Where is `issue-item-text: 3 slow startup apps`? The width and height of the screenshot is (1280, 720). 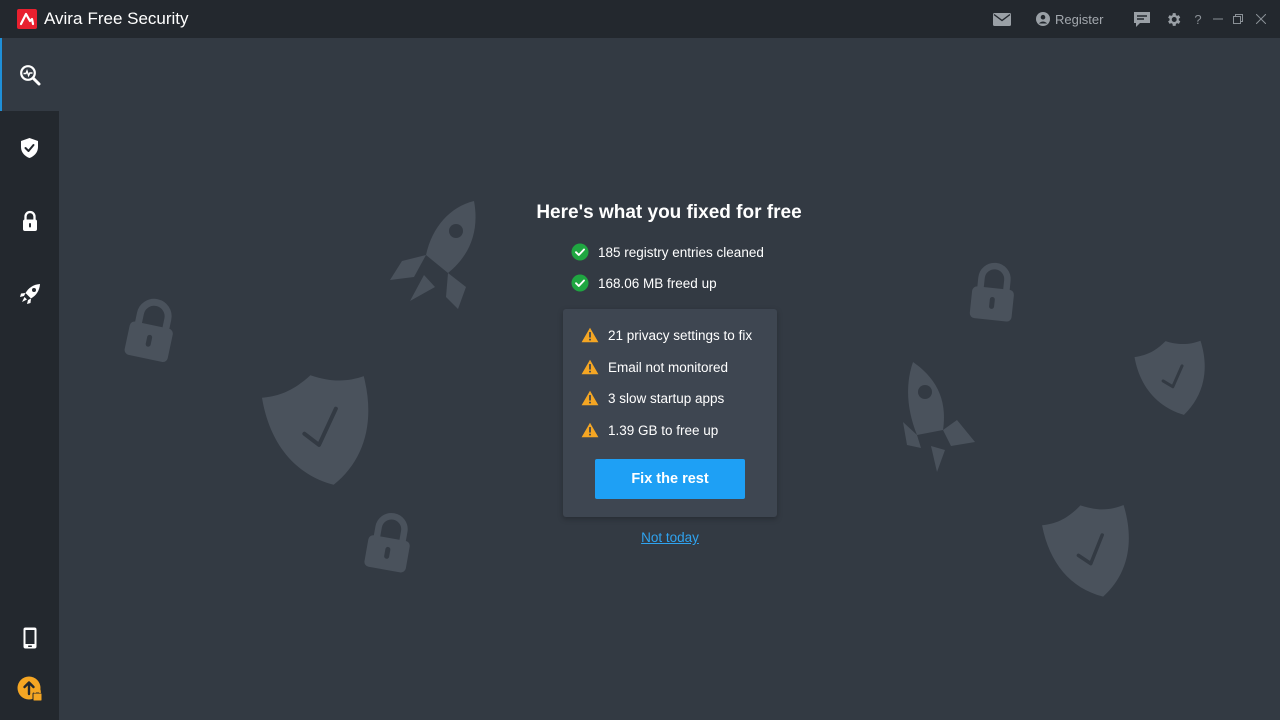 issue-item-text: 3 slow startup apps is located at coordinates (666, 398).